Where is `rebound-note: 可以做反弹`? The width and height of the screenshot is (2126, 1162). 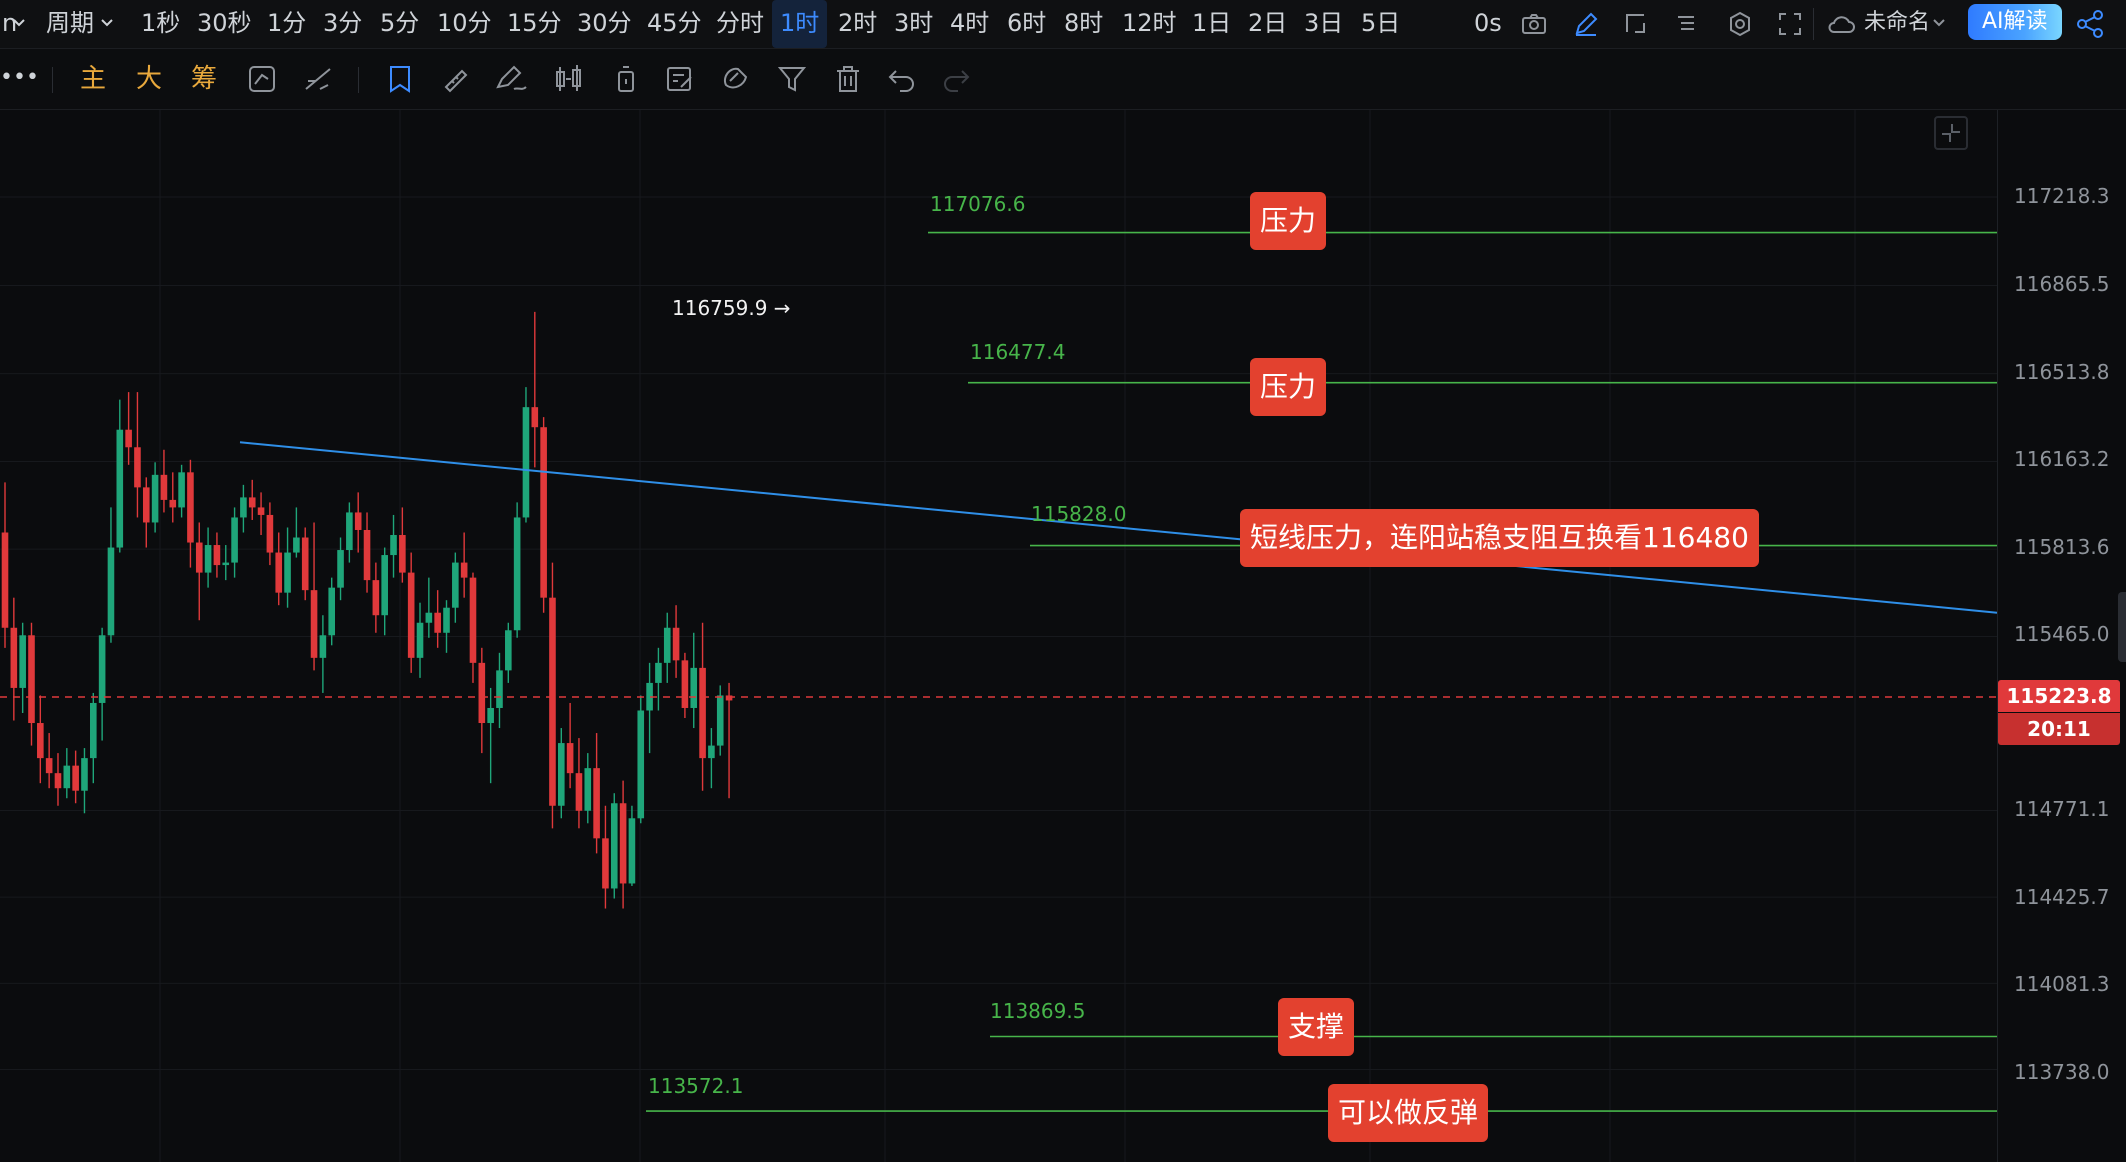
rebound-note: 可以做反弹 is located at coordinates (1408, 1113).